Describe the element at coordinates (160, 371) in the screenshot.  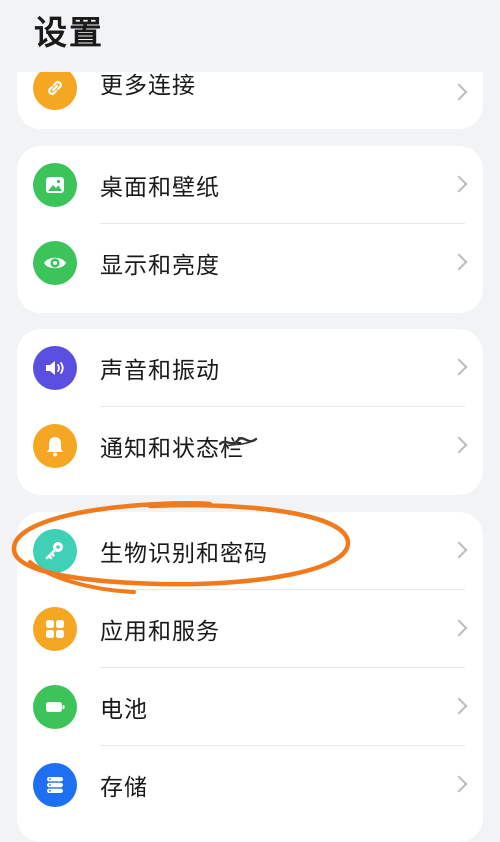
I see `settings-item-label: 声音和振动` at that location.